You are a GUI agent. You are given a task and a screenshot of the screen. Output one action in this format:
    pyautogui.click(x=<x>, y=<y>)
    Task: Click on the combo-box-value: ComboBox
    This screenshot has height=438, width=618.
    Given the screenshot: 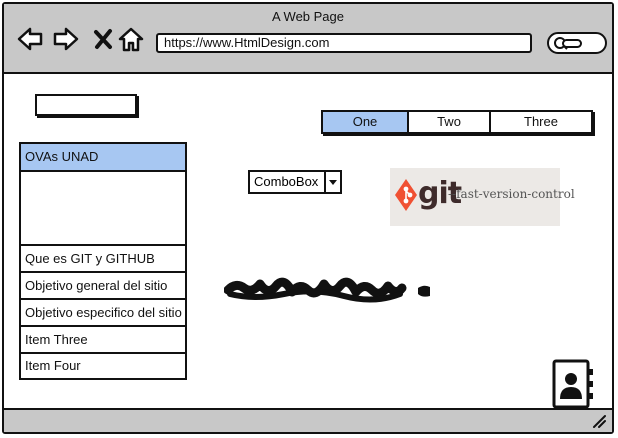 What is the action you would take?
    pyautogui.click(x=286, y=181)
    